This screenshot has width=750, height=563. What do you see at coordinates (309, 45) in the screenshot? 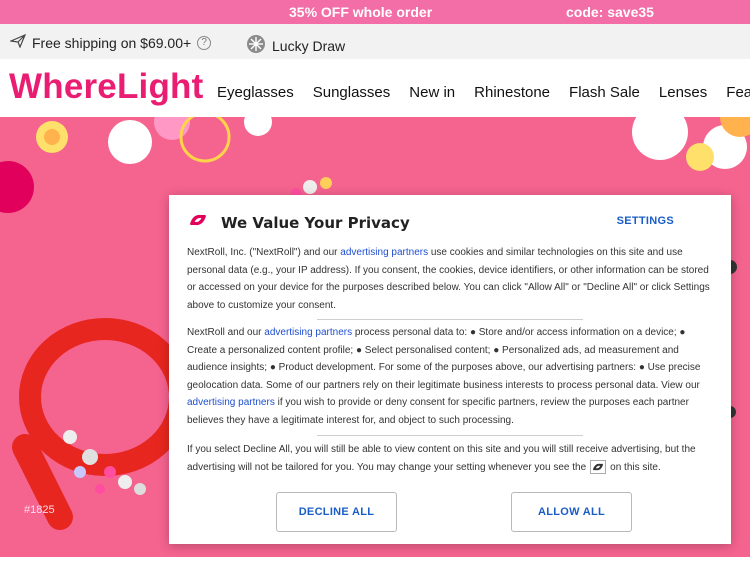
I see `lucky-draw-label: Lucky Draw` at bounding box center [309, 45].